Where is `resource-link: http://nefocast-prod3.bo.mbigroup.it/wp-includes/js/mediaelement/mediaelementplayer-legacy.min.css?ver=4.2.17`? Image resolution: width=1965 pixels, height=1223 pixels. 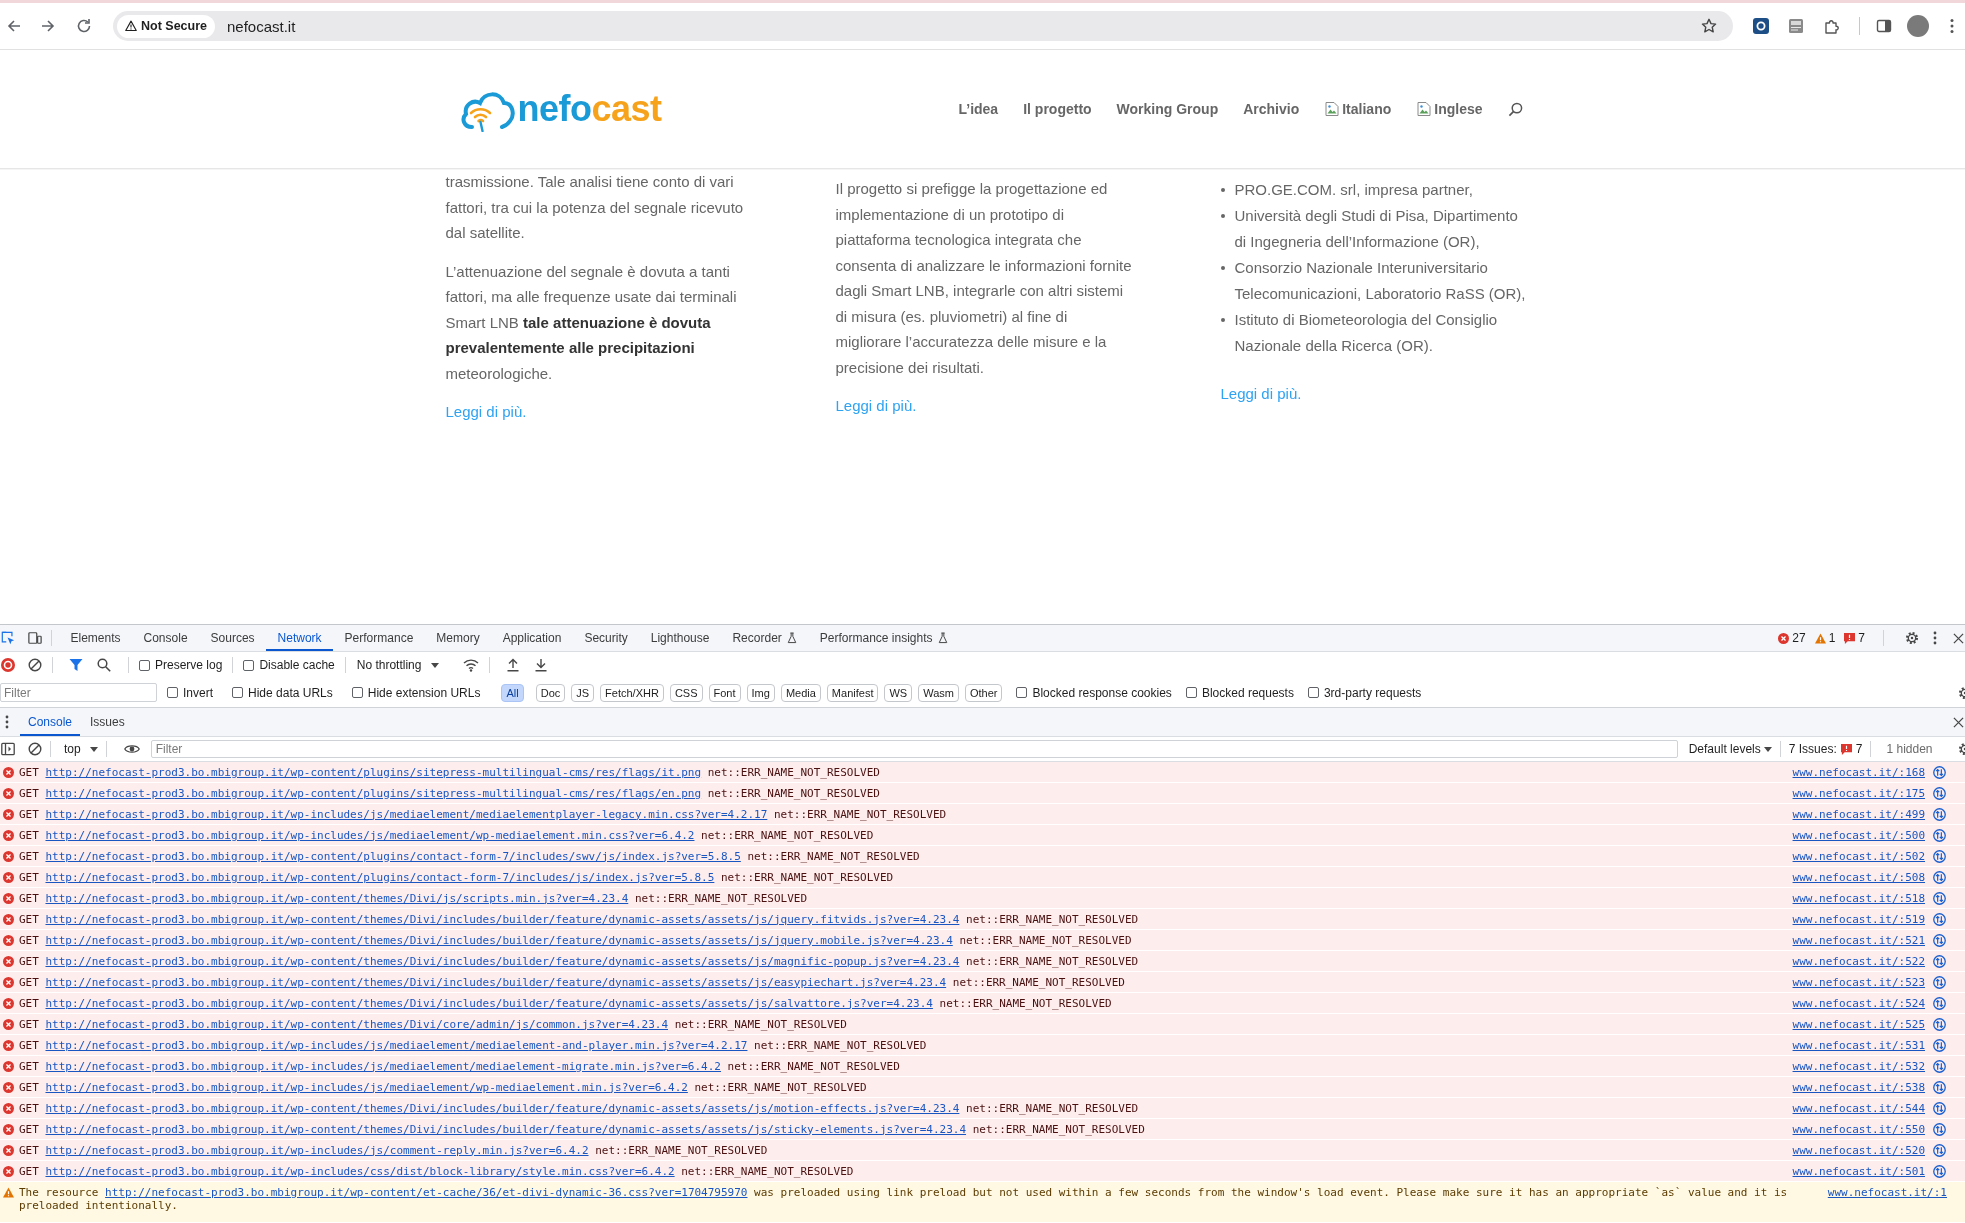
resource-link: http://nefocast-prod3.bo.mbigroup.it/wp-includes/js/mediaelement/mediaelementplayer-legacy.min.css?ver=4.2.17 is located at coordinates (406, 814).